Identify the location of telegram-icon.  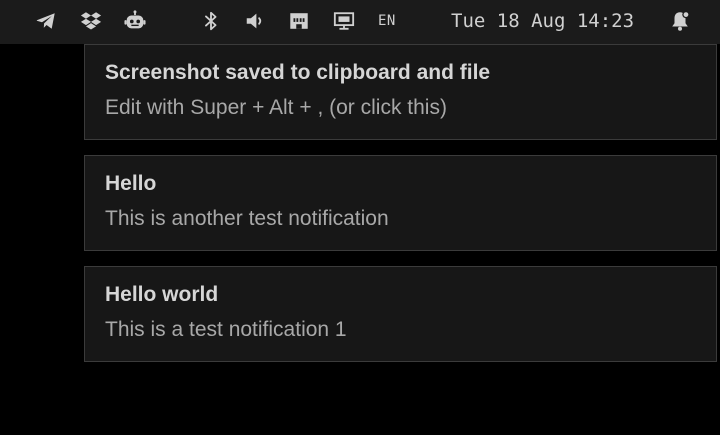
(46, 21).